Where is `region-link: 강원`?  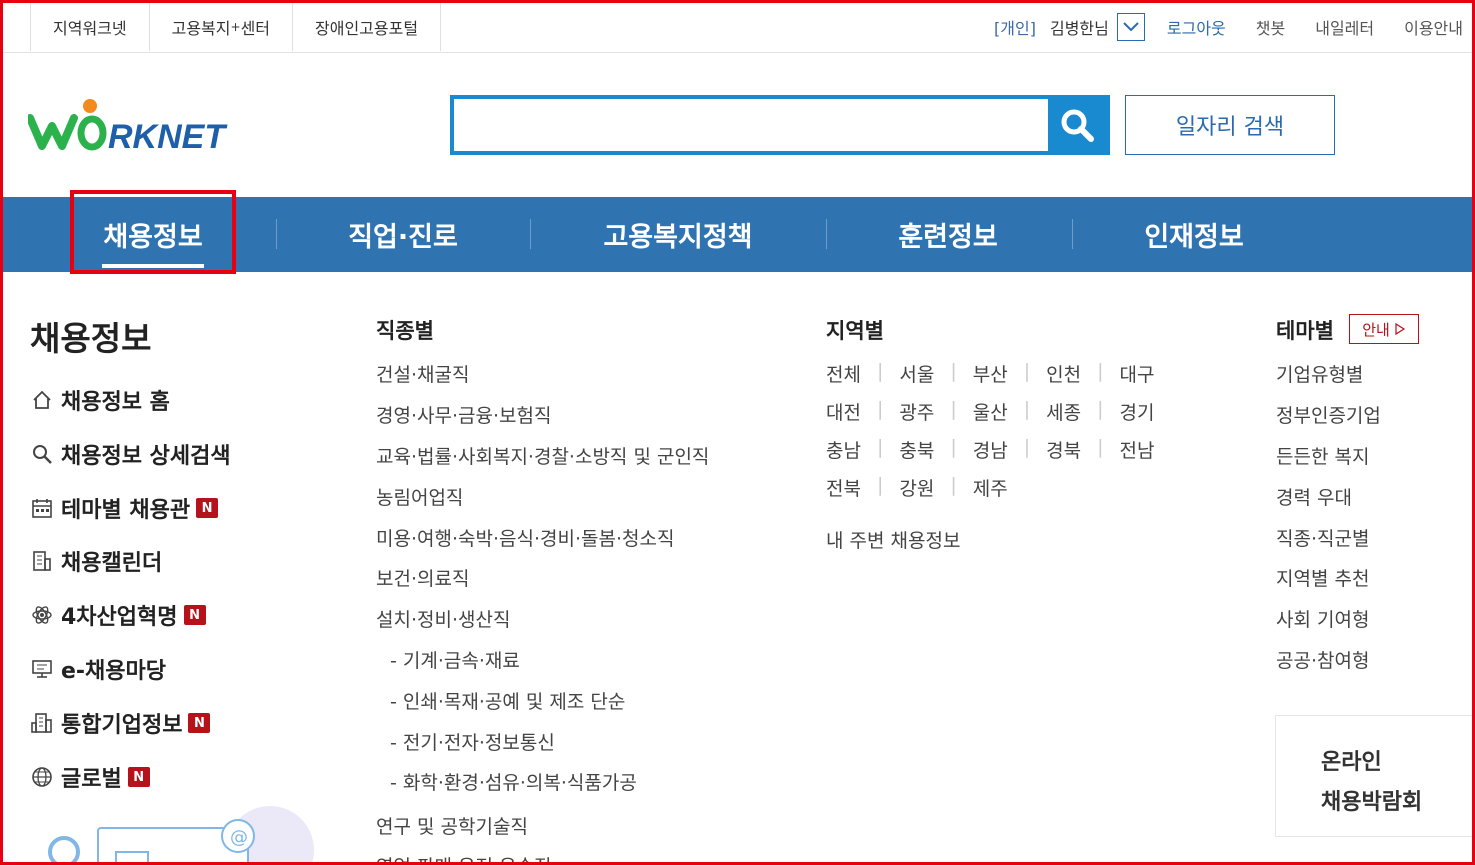 region-link: 강원 is located at coordinates (916, 487).